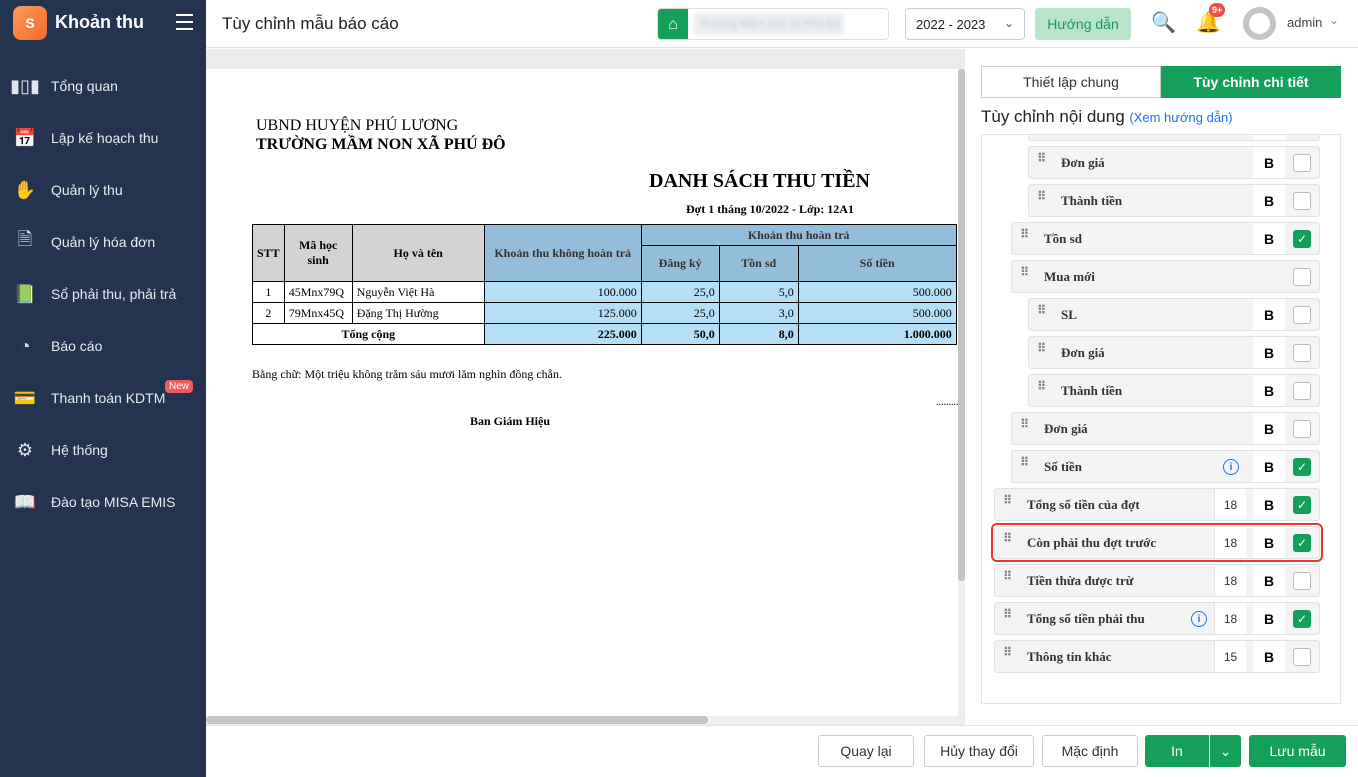  What do you see at coordinates (582, 720) in the screenshot?
I see `preview-horizontal-scrollbar` at bounding box center [582, 720].